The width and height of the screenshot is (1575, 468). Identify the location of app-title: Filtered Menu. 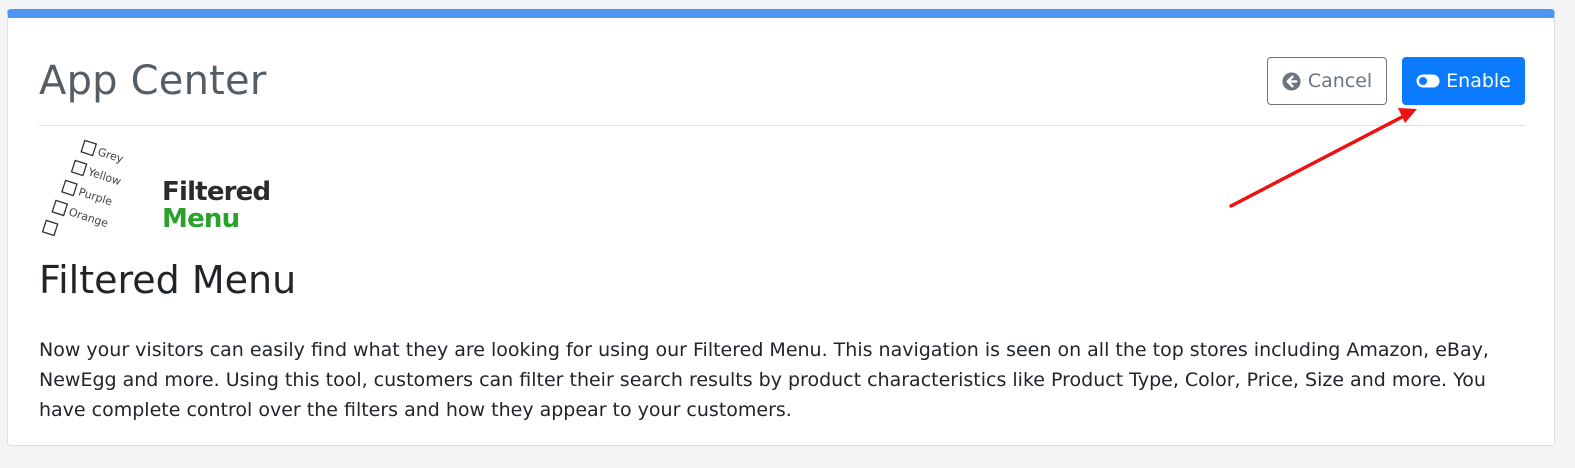
(168, 280).